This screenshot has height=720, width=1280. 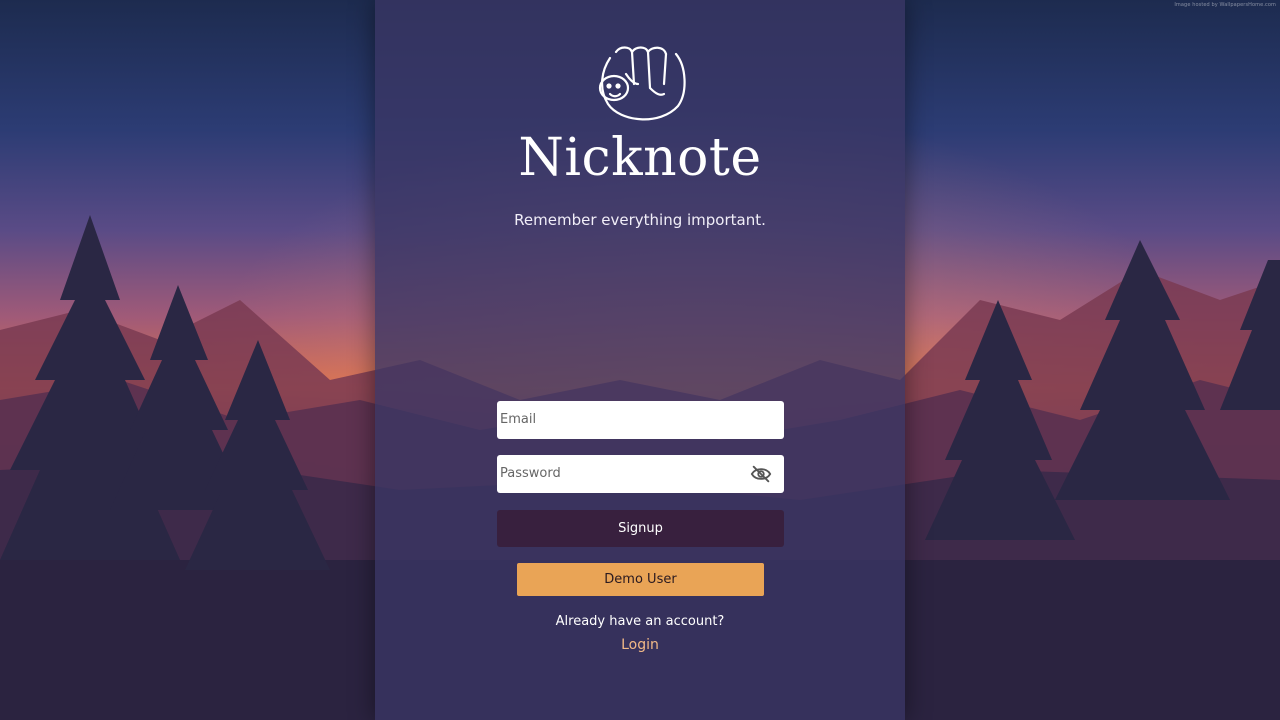 What do you see at coordinates (640, 158) in the screenshot?
I see `app-title: Nicknote` at bounding box center [640, 158].